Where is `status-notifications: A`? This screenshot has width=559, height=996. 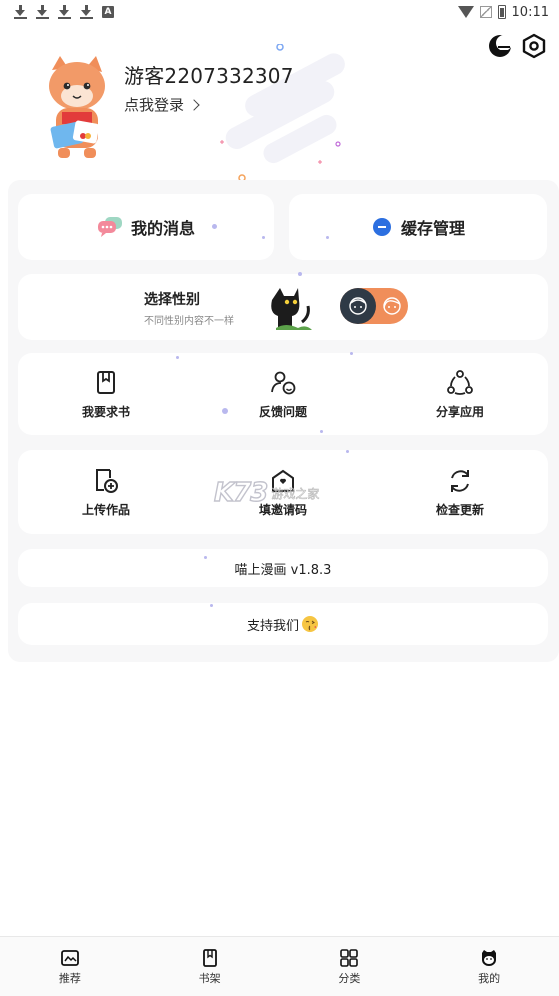 status-notifications: A is located at coordinates (64, 12).